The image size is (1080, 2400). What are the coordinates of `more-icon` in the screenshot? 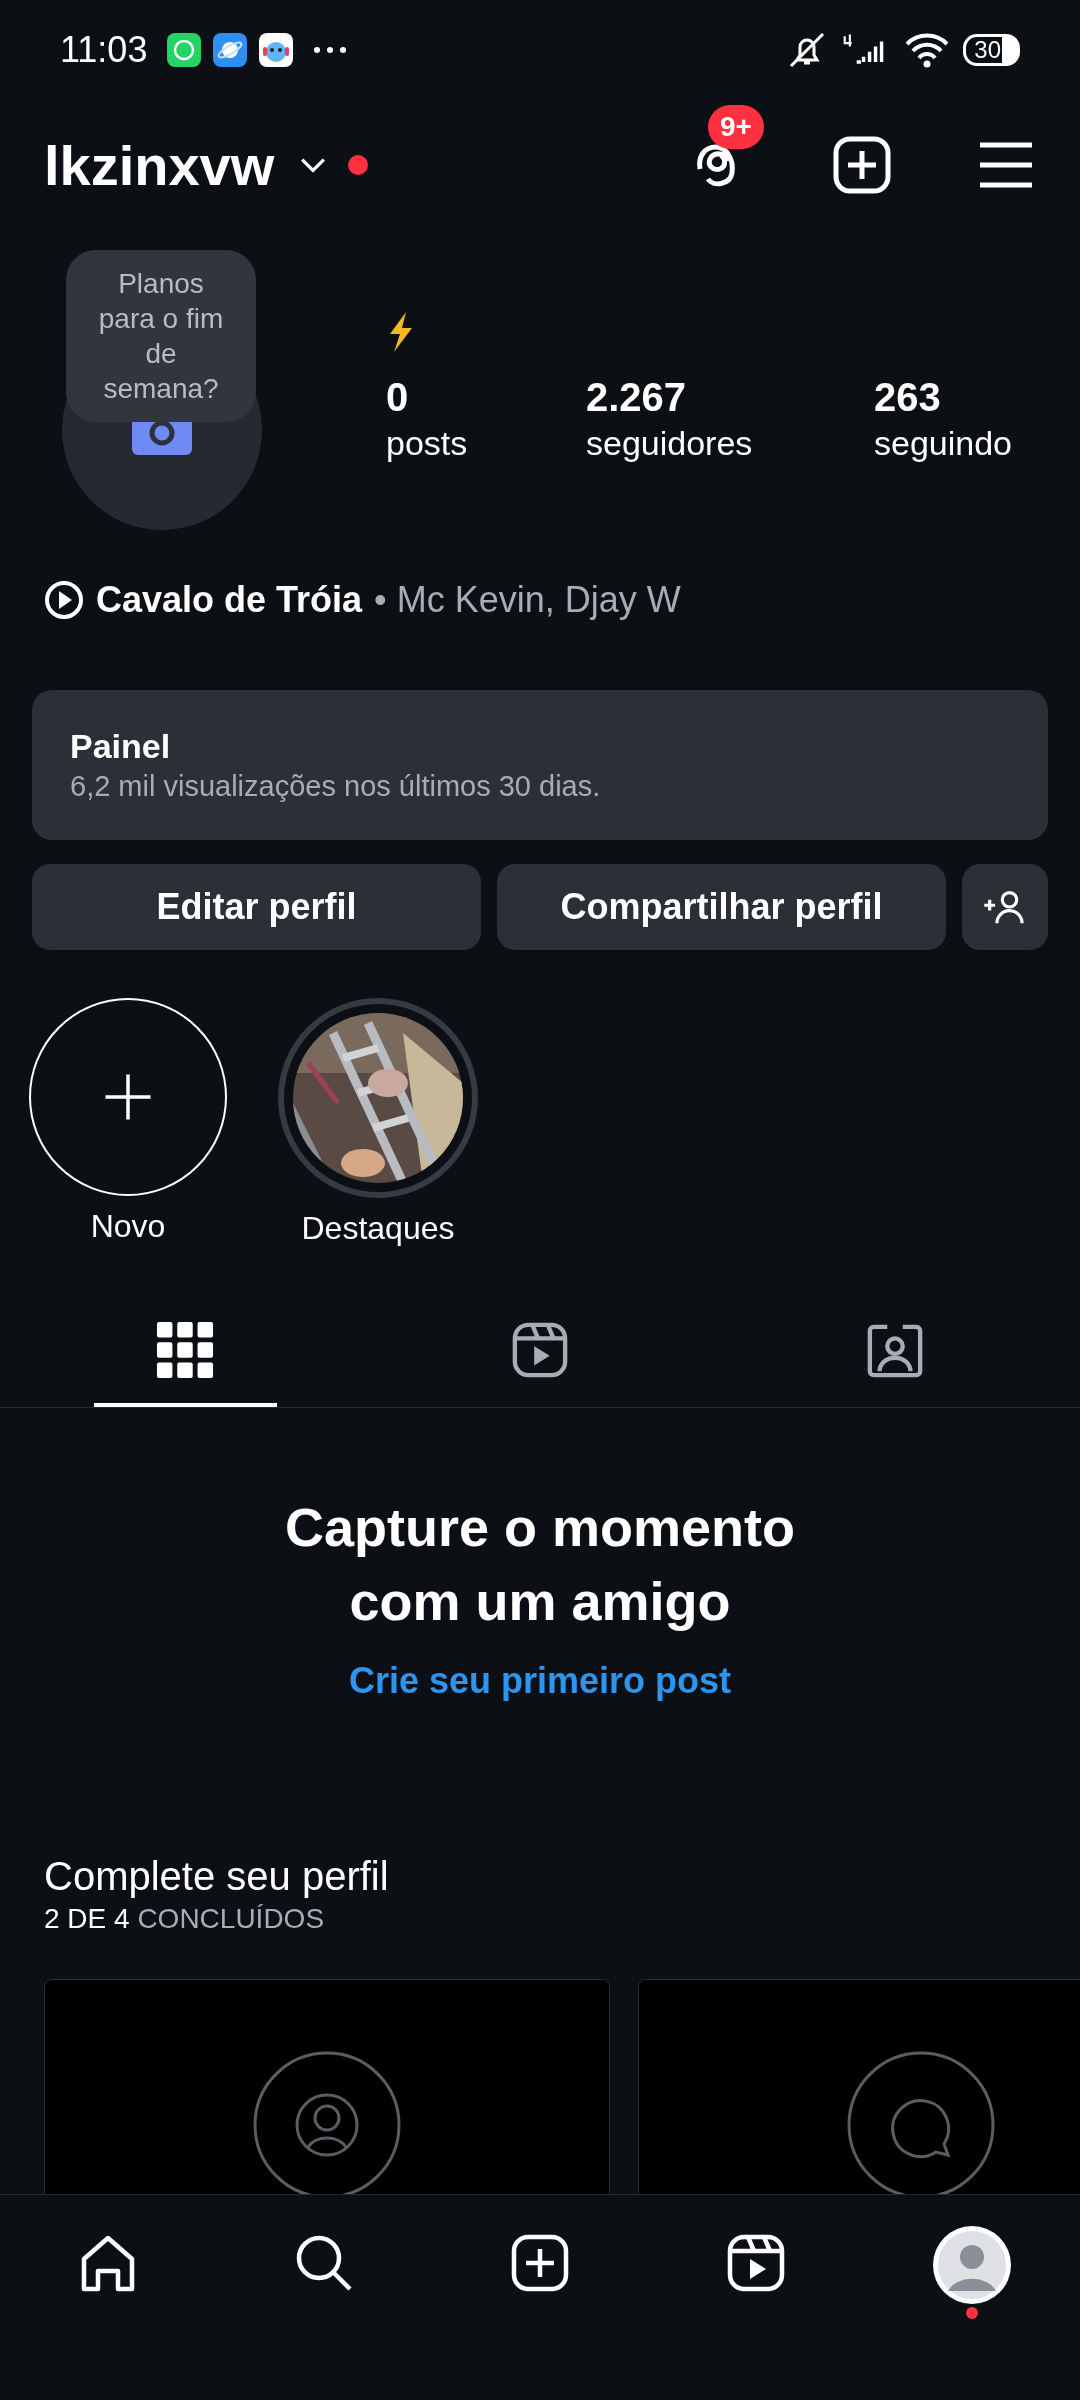 It's located at (330, 50).